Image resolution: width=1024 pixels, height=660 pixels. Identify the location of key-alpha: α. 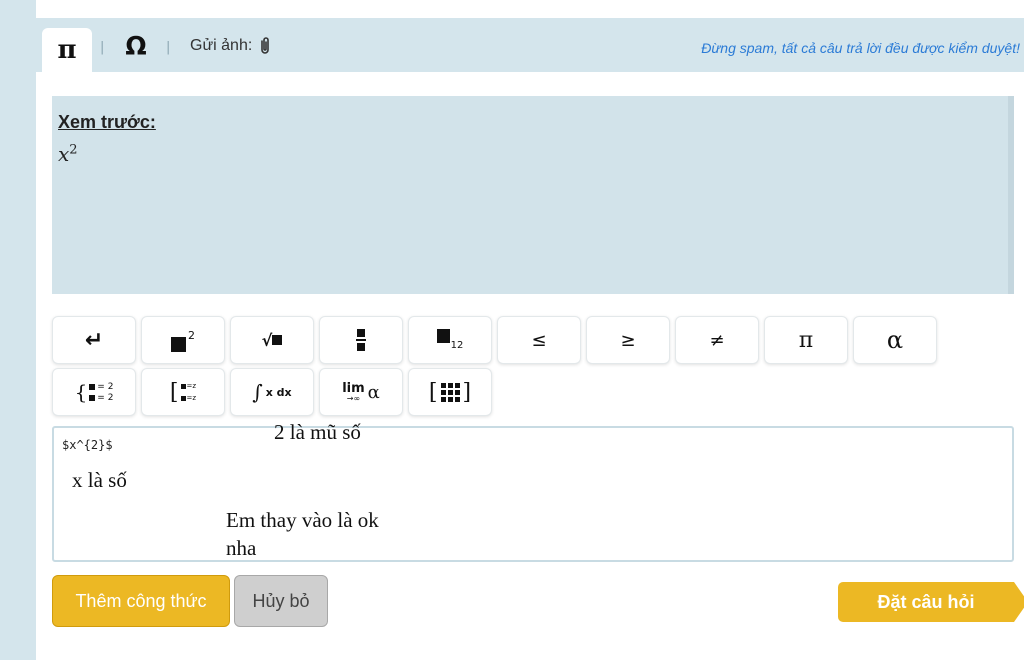
(895, 340).